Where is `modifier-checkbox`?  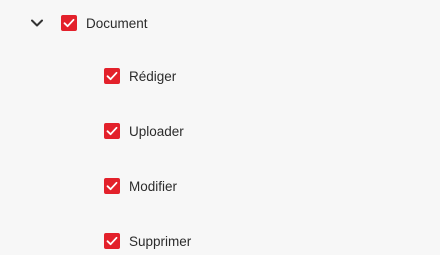
modifier-checkbox is located at coordinates (112, 186).